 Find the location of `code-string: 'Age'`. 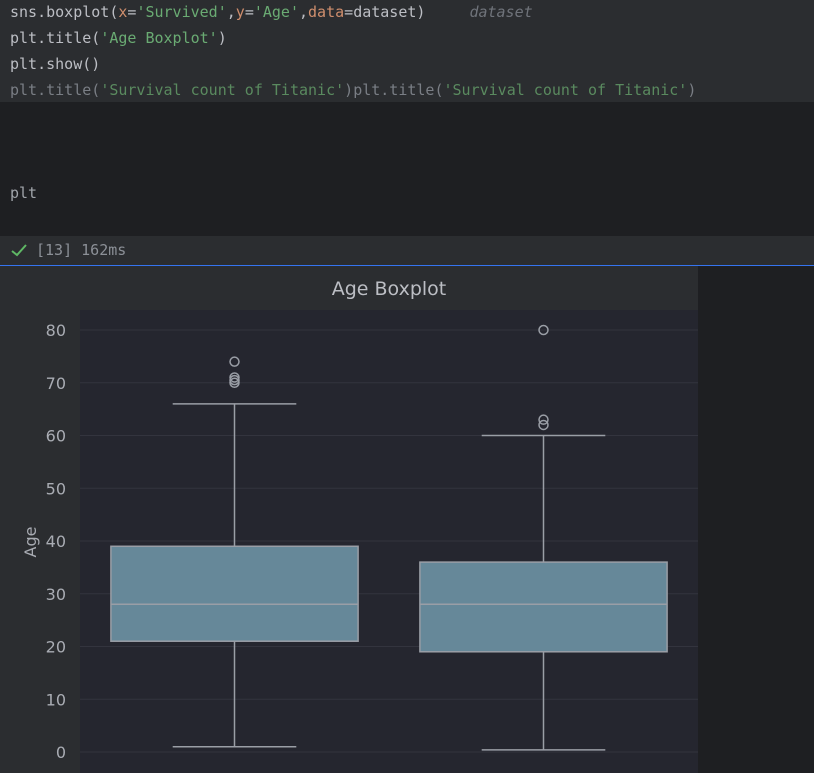

code-string: 'Age' is located at coordinates (276, 12).